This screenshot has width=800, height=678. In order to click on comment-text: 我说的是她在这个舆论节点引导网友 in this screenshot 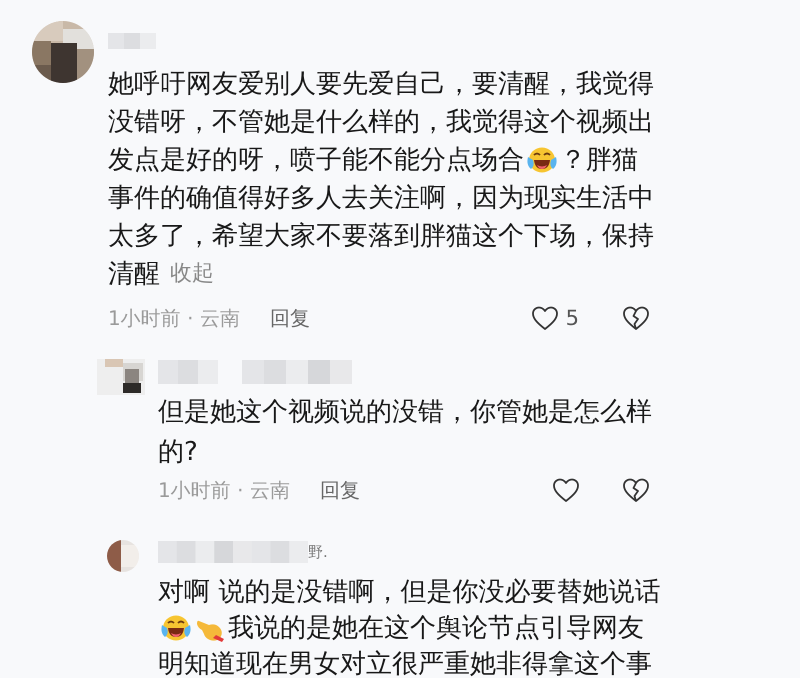, I will do `click(436, 628)`.